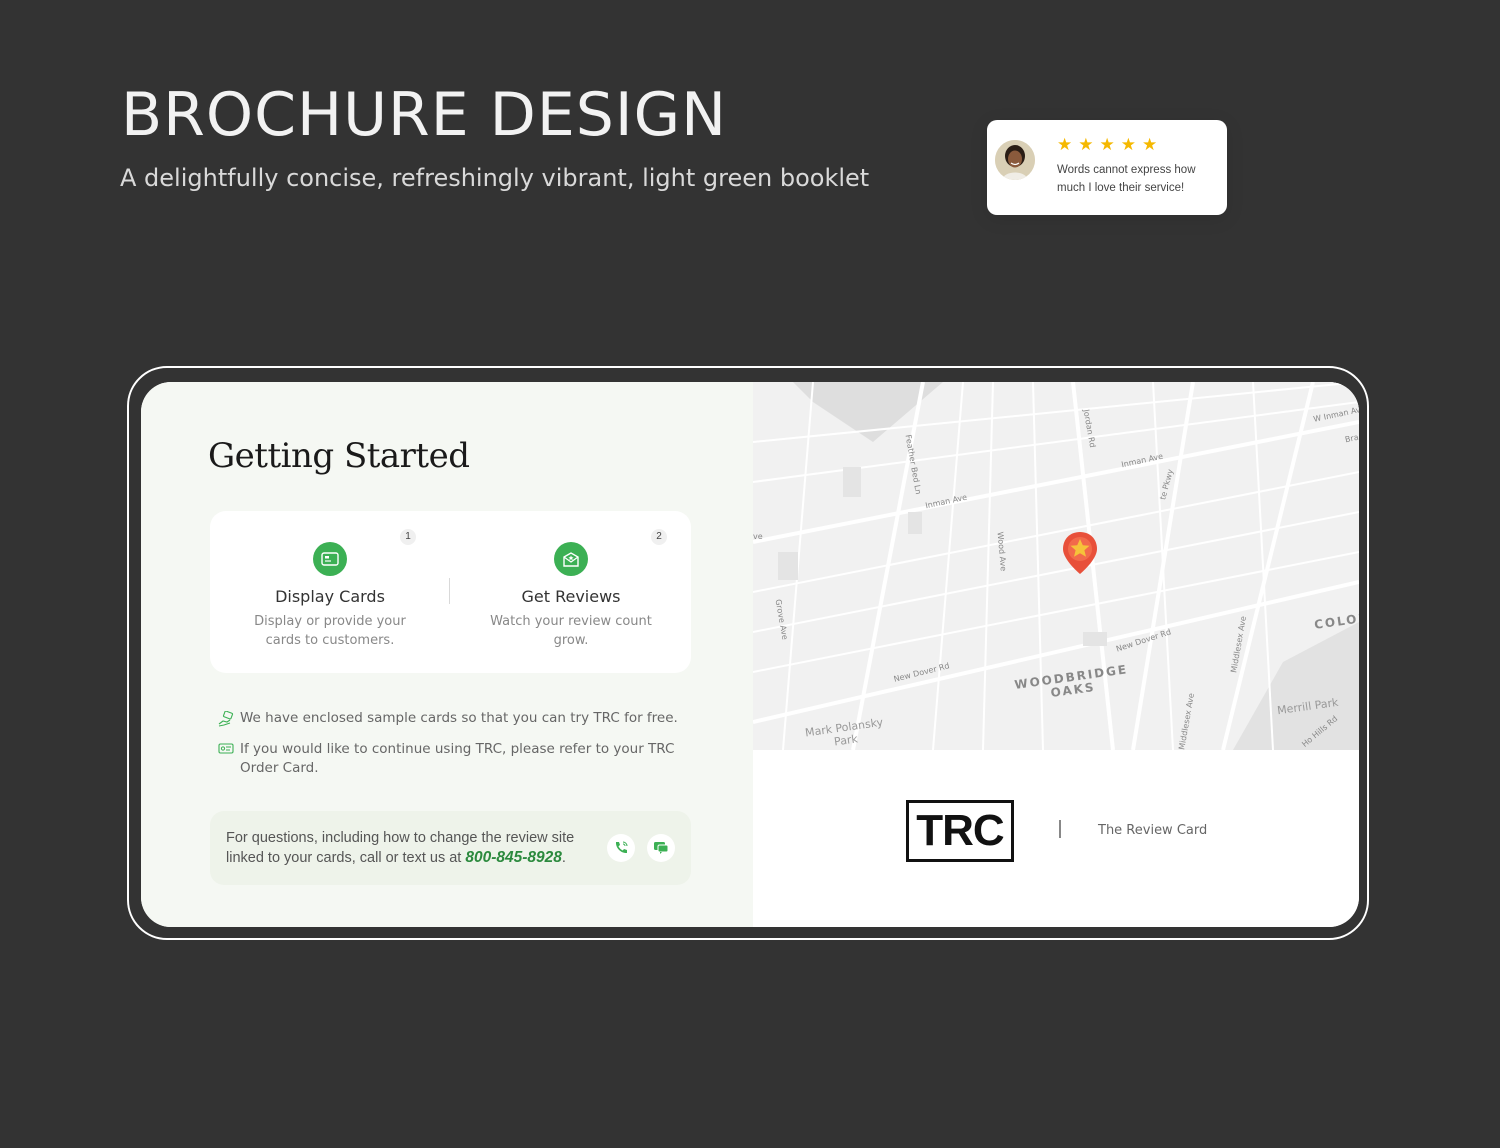 Image resolution: width=1500 pixels, height=1148 pixels. I want to click on trc-logo: TRC, so click(960, 831).